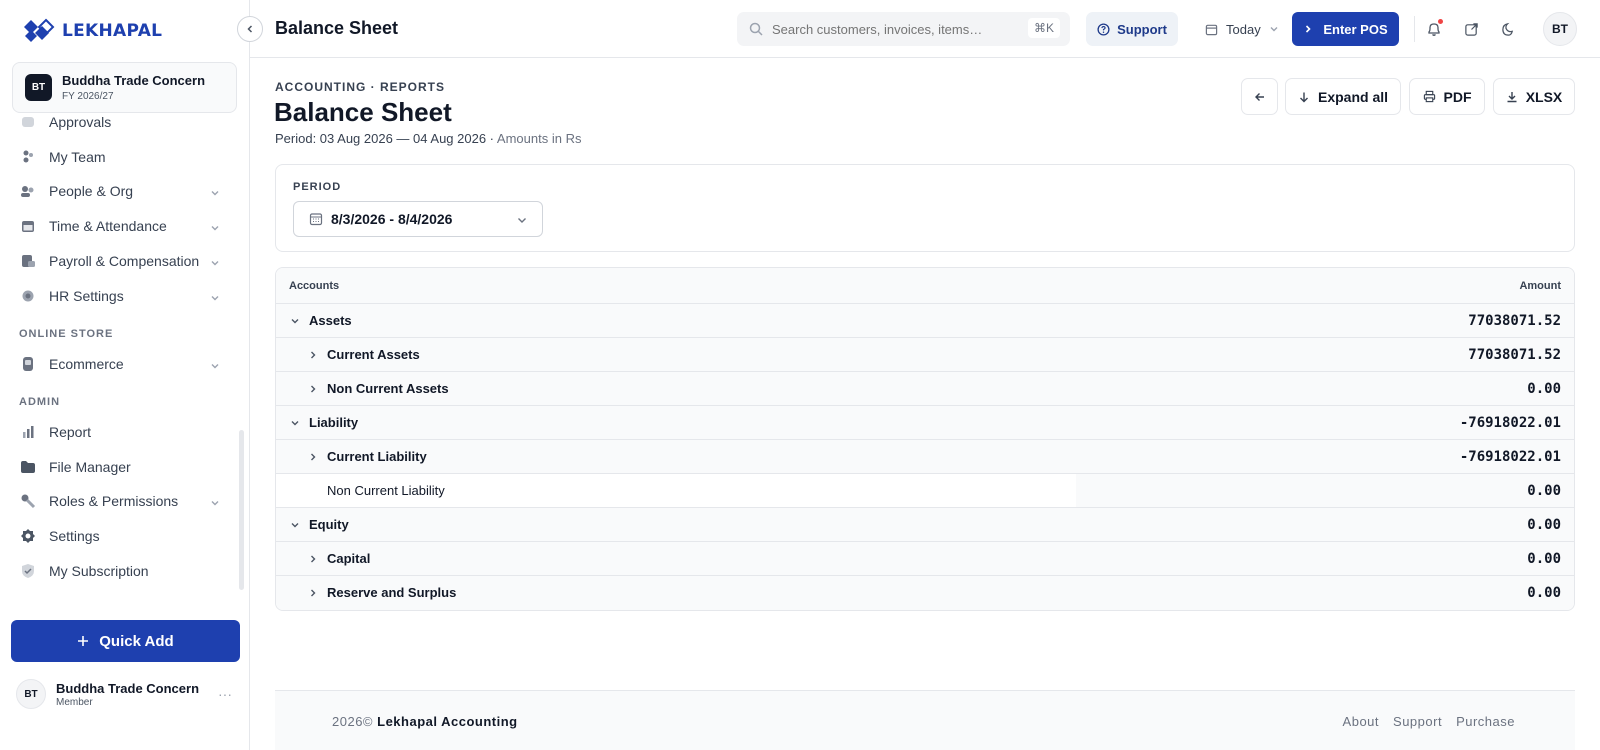  I want to click on theme-toggle-button, so click(1508, 29).